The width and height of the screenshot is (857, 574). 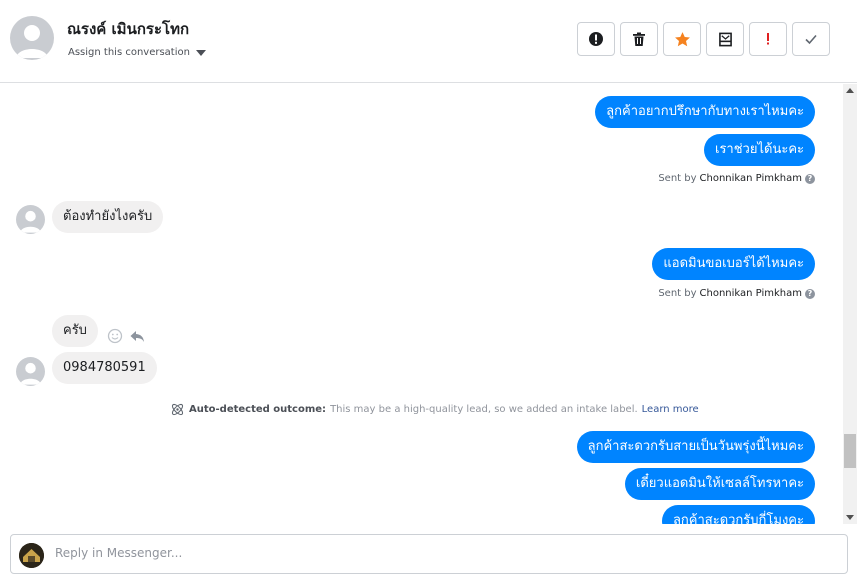 I want to click on mark-spam-button, so click(x=596, y=39).